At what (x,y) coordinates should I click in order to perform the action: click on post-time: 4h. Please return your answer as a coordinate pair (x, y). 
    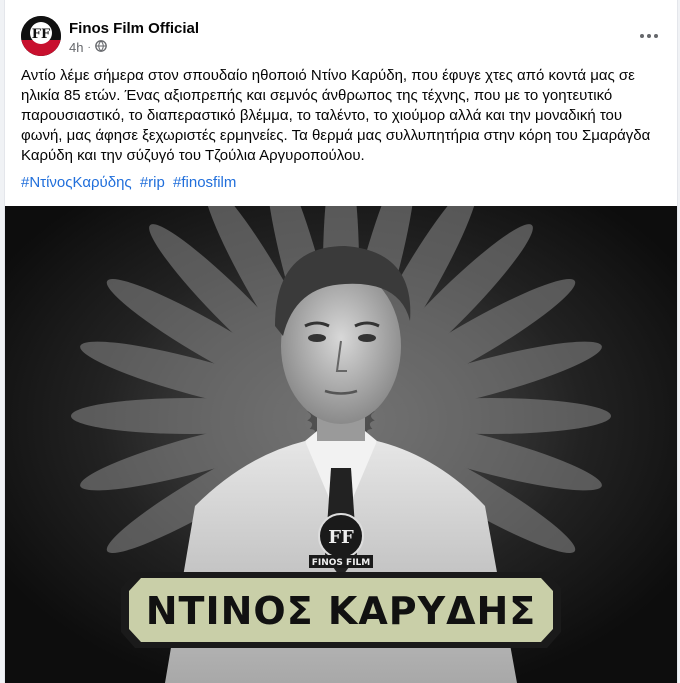
    Looking at the image, I should click on (76, 47).